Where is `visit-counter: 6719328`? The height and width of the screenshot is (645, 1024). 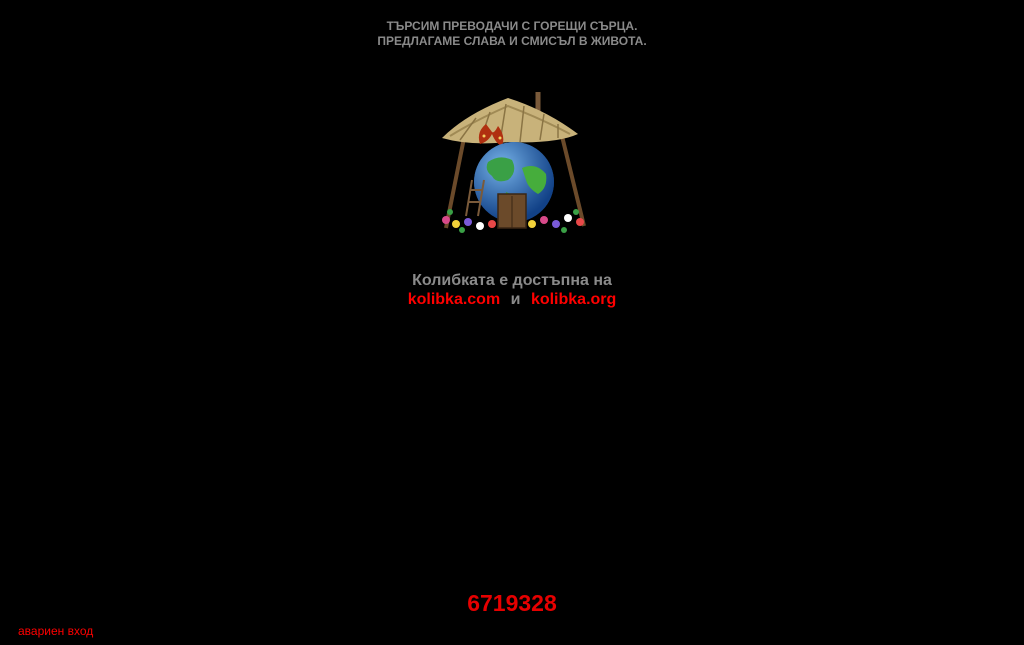 visit-counter: 6719328 is located at coordinates (512, 603).